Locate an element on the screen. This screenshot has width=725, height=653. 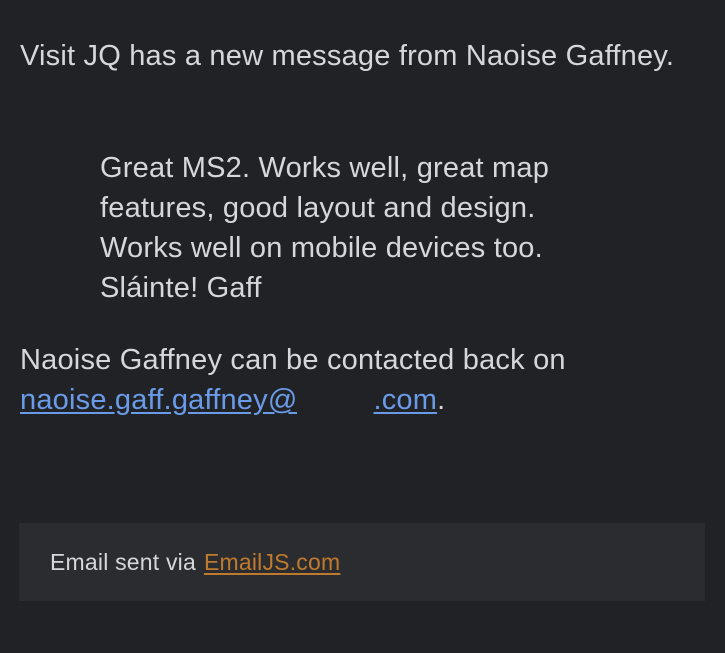
quote-line: Sláinte! Gaff is located at coordinates (181, 288).